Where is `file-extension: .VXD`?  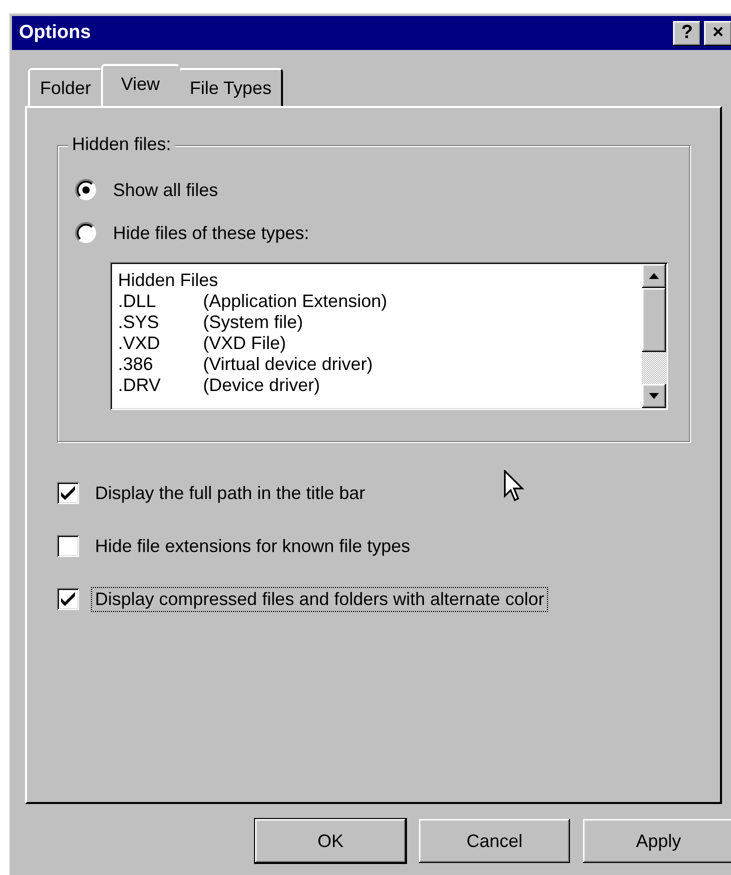
file-extension: .VXD is located at coordinates (140, 343).